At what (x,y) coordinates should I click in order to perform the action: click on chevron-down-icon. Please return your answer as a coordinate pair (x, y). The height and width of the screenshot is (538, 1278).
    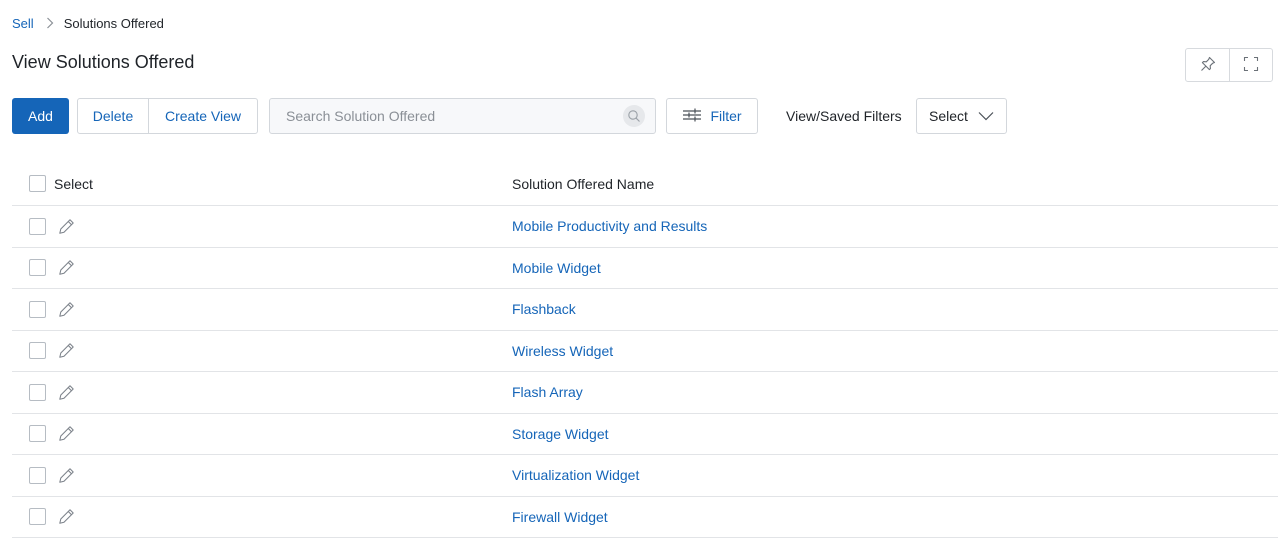
    Looking at the image, I should click on (986, 116).